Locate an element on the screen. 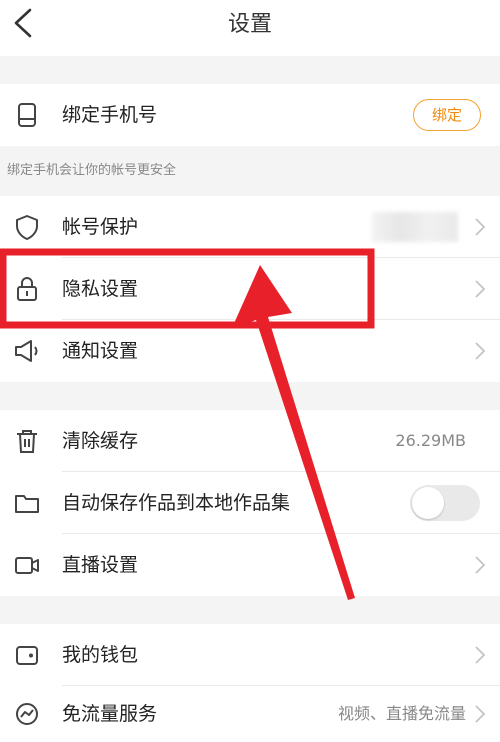 Image resolution: width=500 pixels, height=742 pixels. auto-save-row: 自动保存作品到本地作品集 is located at coordinates (250, 503).